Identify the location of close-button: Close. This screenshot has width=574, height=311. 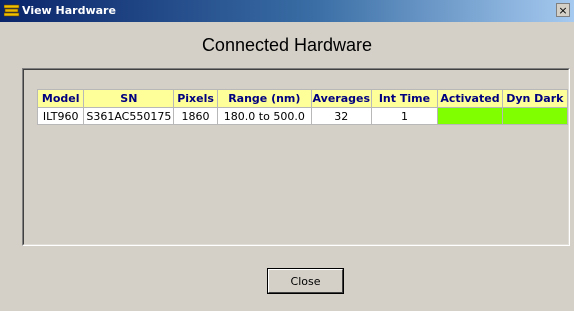
(305, 281).